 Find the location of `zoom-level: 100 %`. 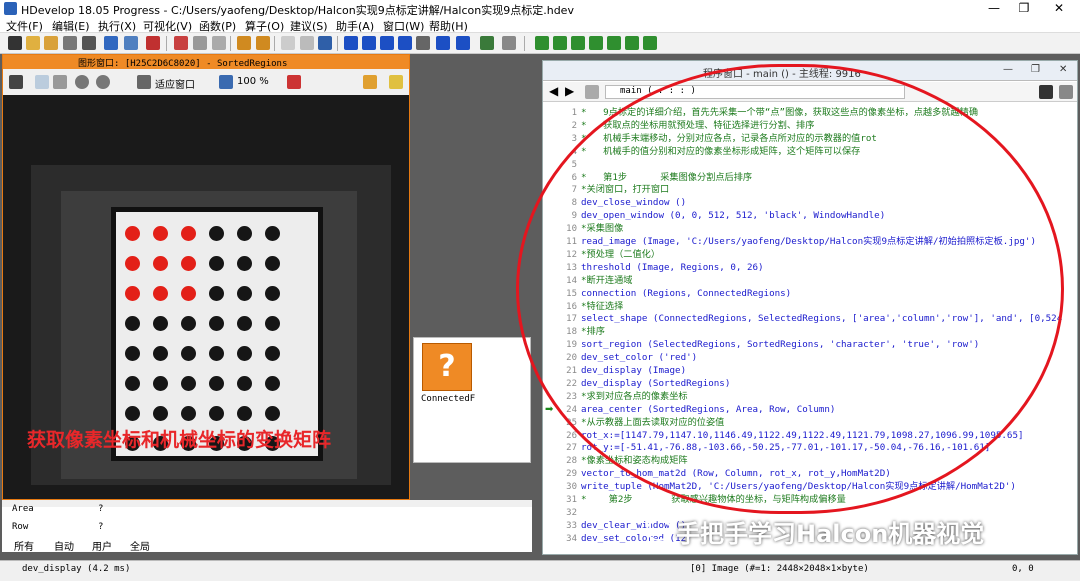

zoom-level: 100 % is located at coordinates (253, 81).